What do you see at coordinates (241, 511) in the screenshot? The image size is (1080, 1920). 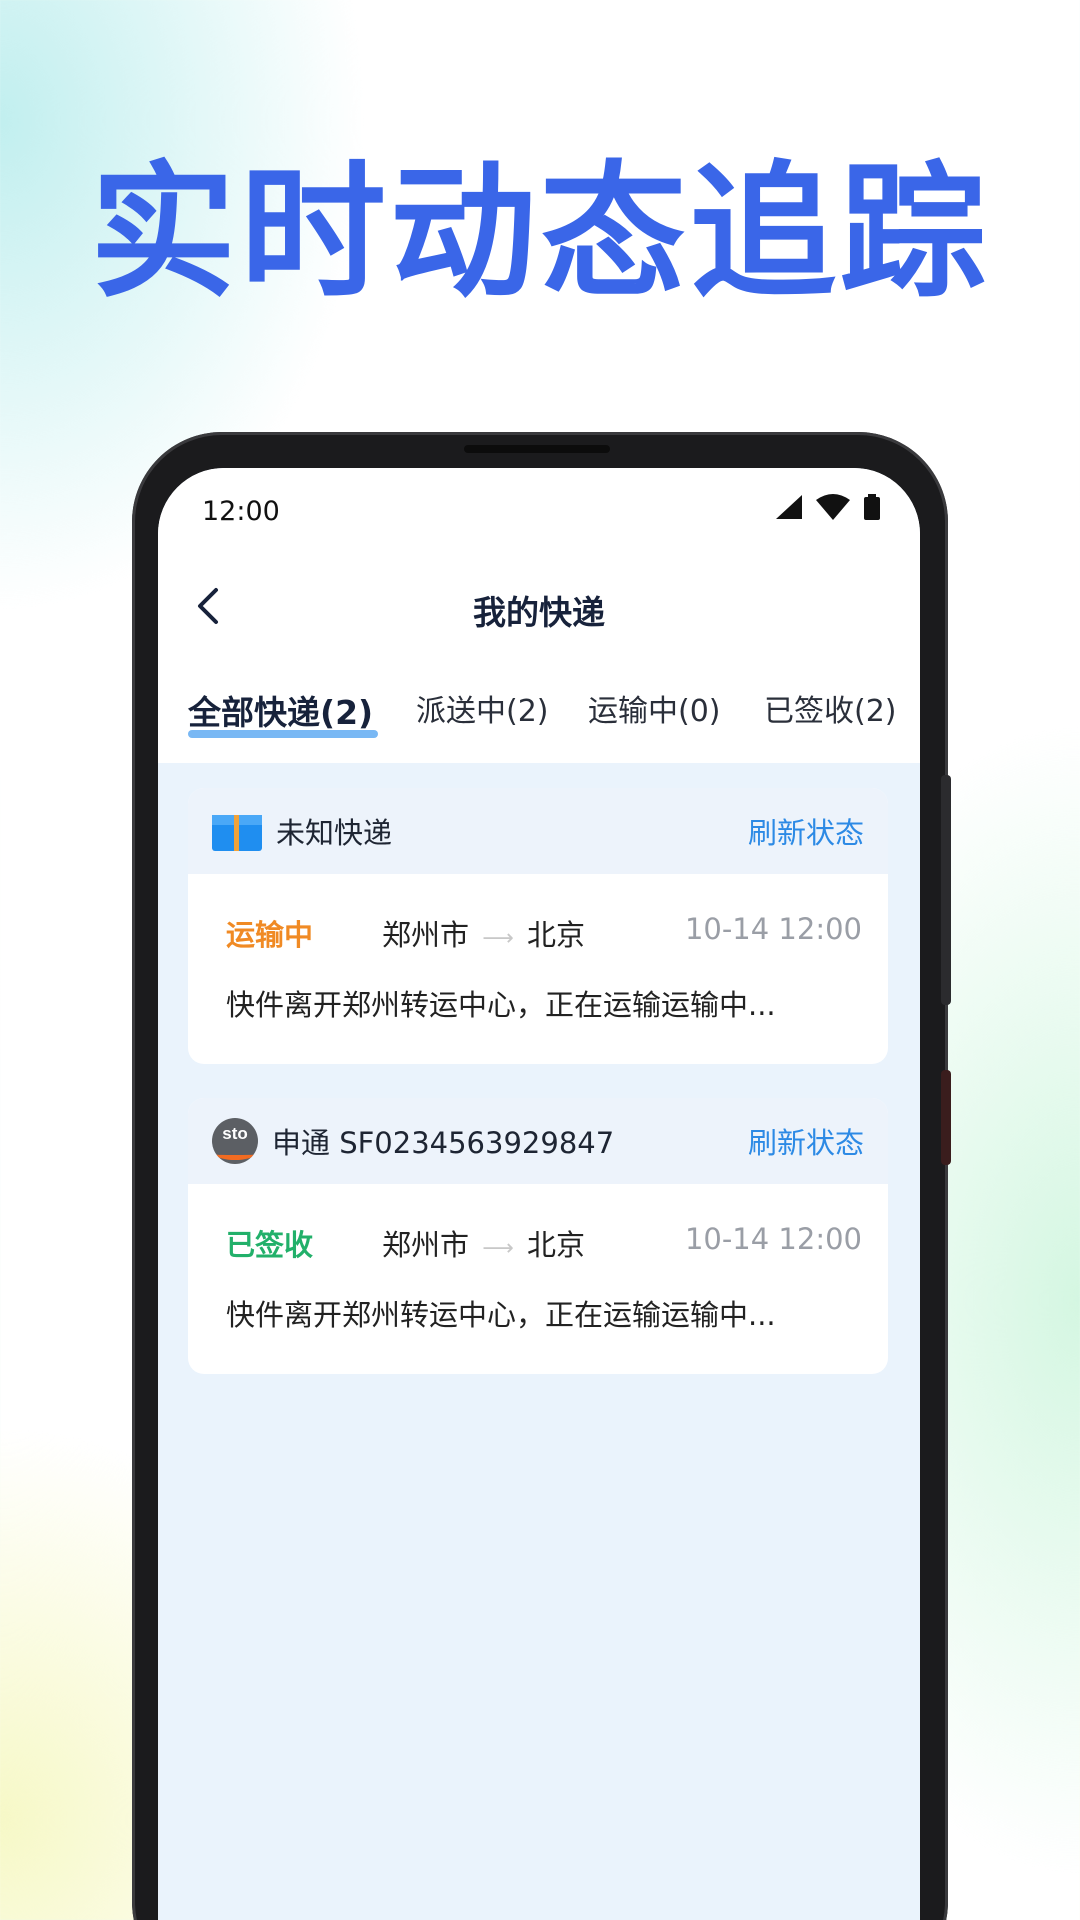 I see `status-bar-time: 12:00` at bounding box center [241, 511].